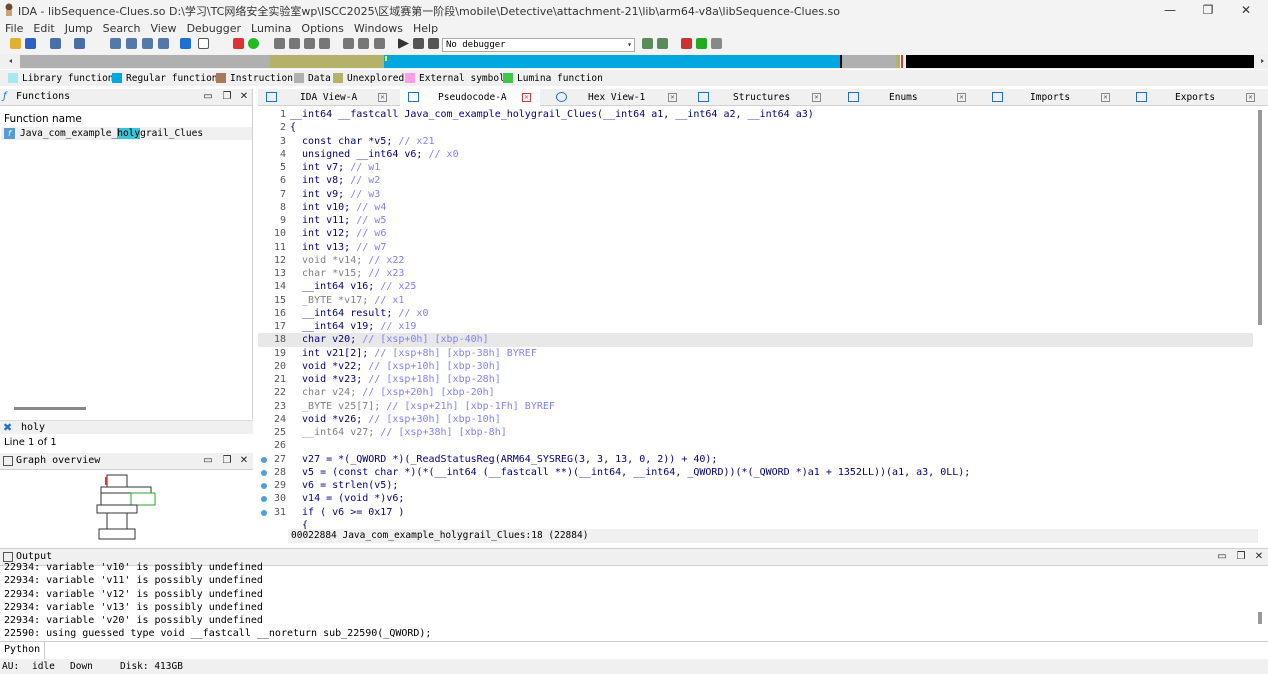  Describe the element at coordinates (238, 43) in the screenshot. I see `stop-icon` at that location.